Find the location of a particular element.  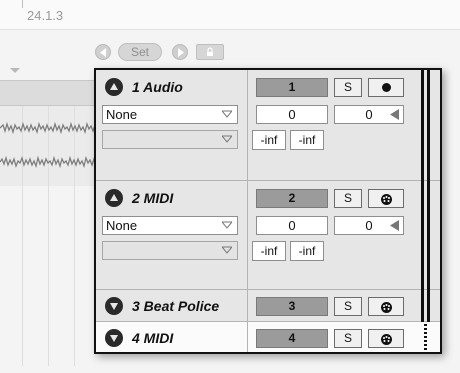

lock-icon is located at coordinates (210, 51).